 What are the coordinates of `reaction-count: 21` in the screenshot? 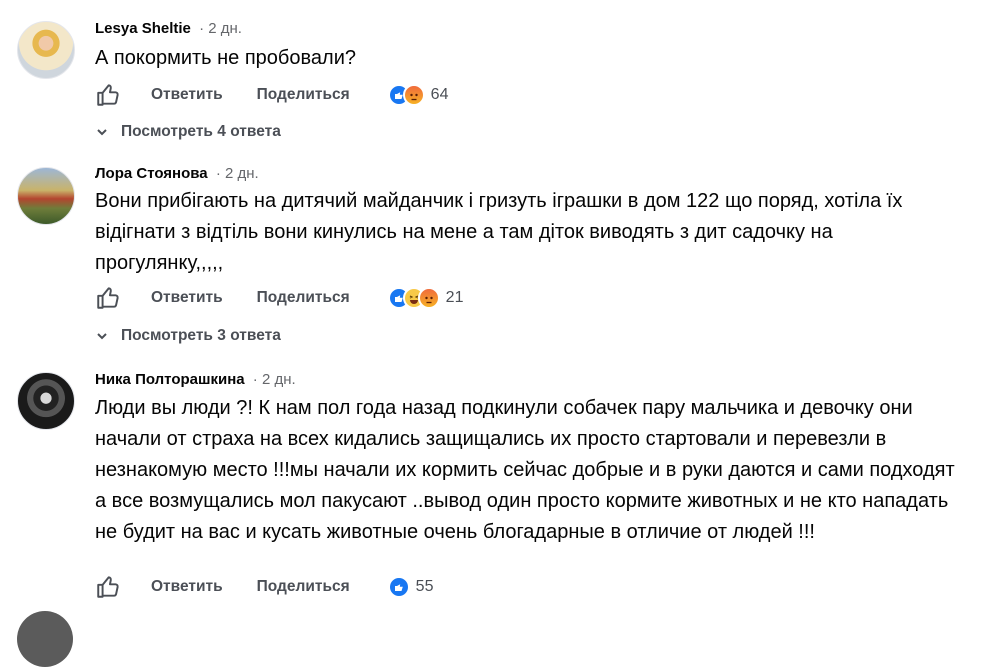 It's located at (454, 297).